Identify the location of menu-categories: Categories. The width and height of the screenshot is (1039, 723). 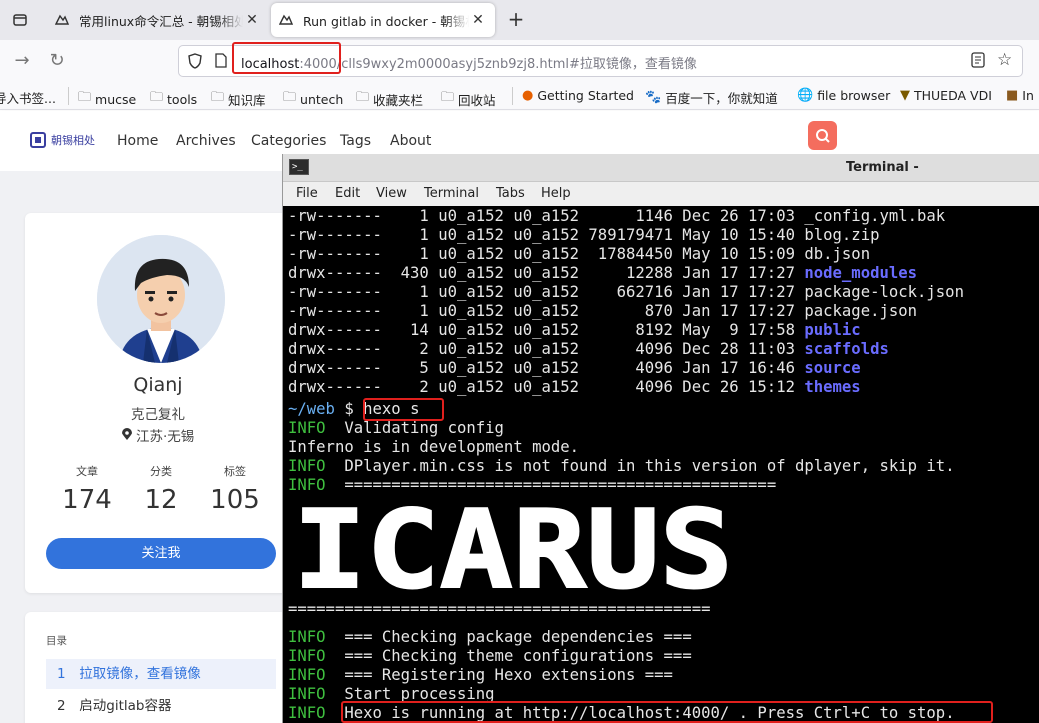
(288, 141).